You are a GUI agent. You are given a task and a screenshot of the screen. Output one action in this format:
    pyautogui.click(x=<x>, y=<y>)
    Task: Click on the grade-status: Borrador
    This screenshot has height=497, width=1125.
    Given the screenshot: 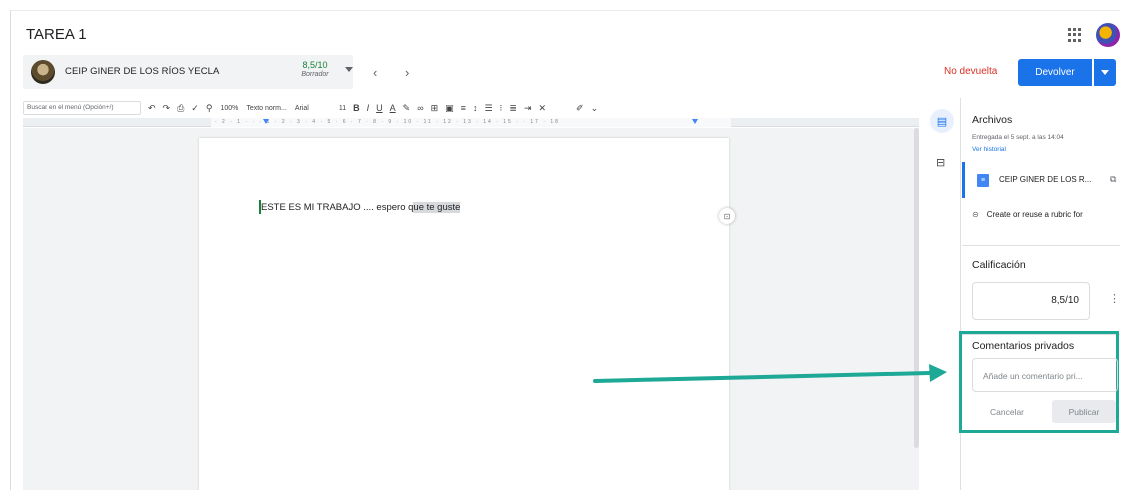 What is the action you would take?
    pyautogui.click(x=315, y=74)
    